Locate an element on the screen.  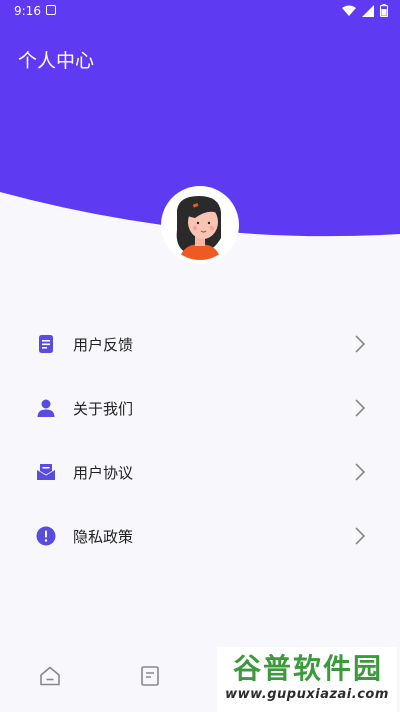
notification-icon is located at coordinates (51, 10).